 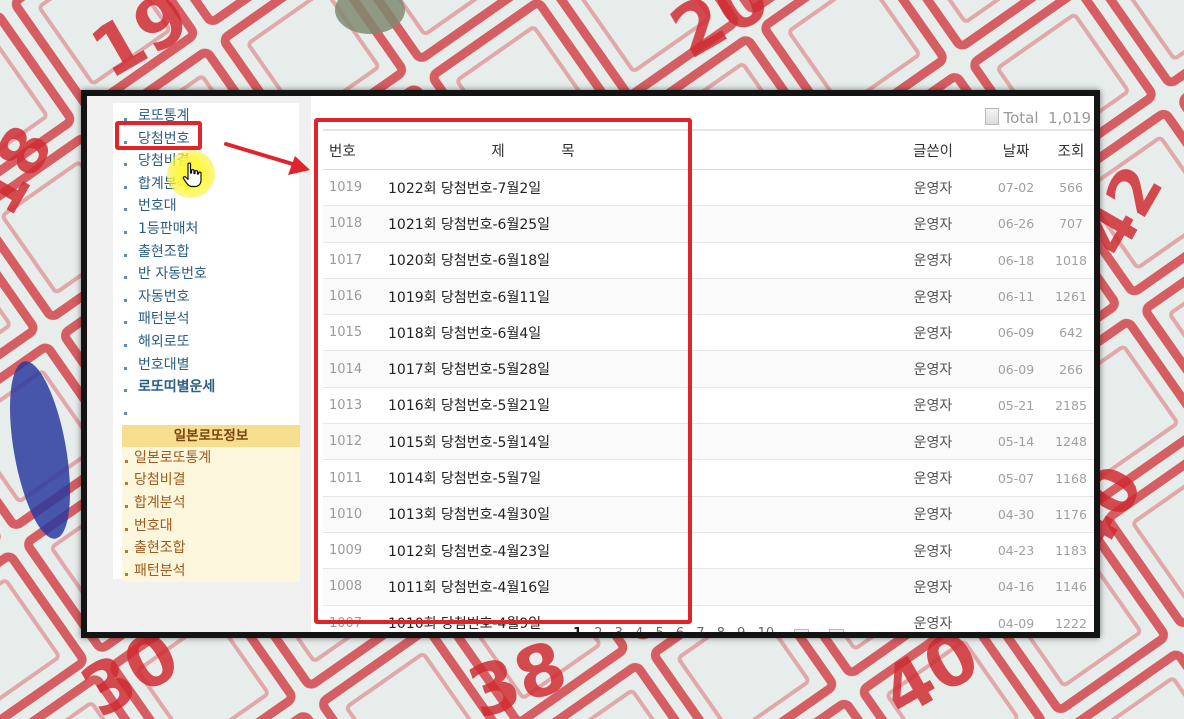 I want to click on post-views: 1168, so click(x=1071, y=478).